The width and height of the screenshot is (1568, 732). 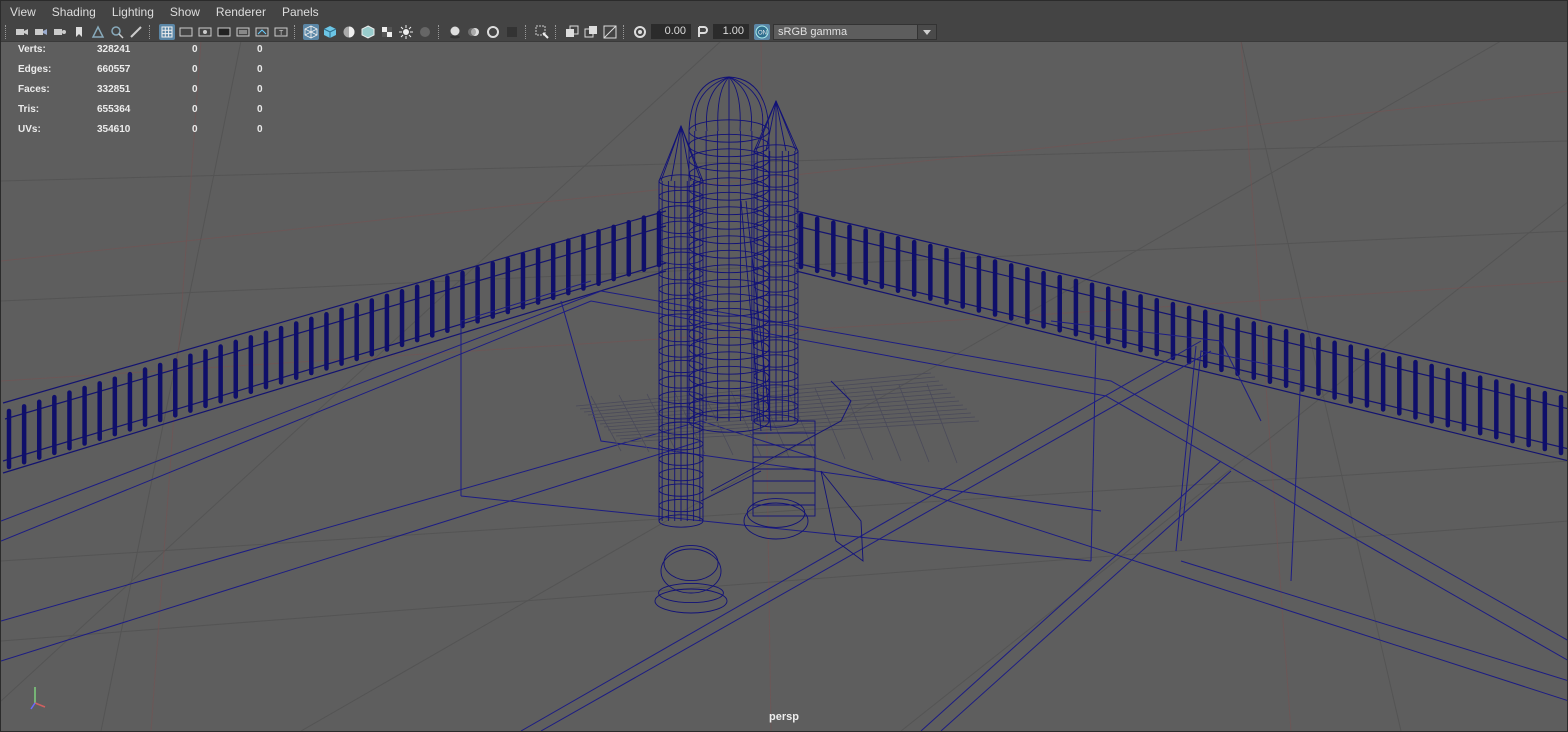 I want to click on svg-text: ON, so click(x=762, y=34).